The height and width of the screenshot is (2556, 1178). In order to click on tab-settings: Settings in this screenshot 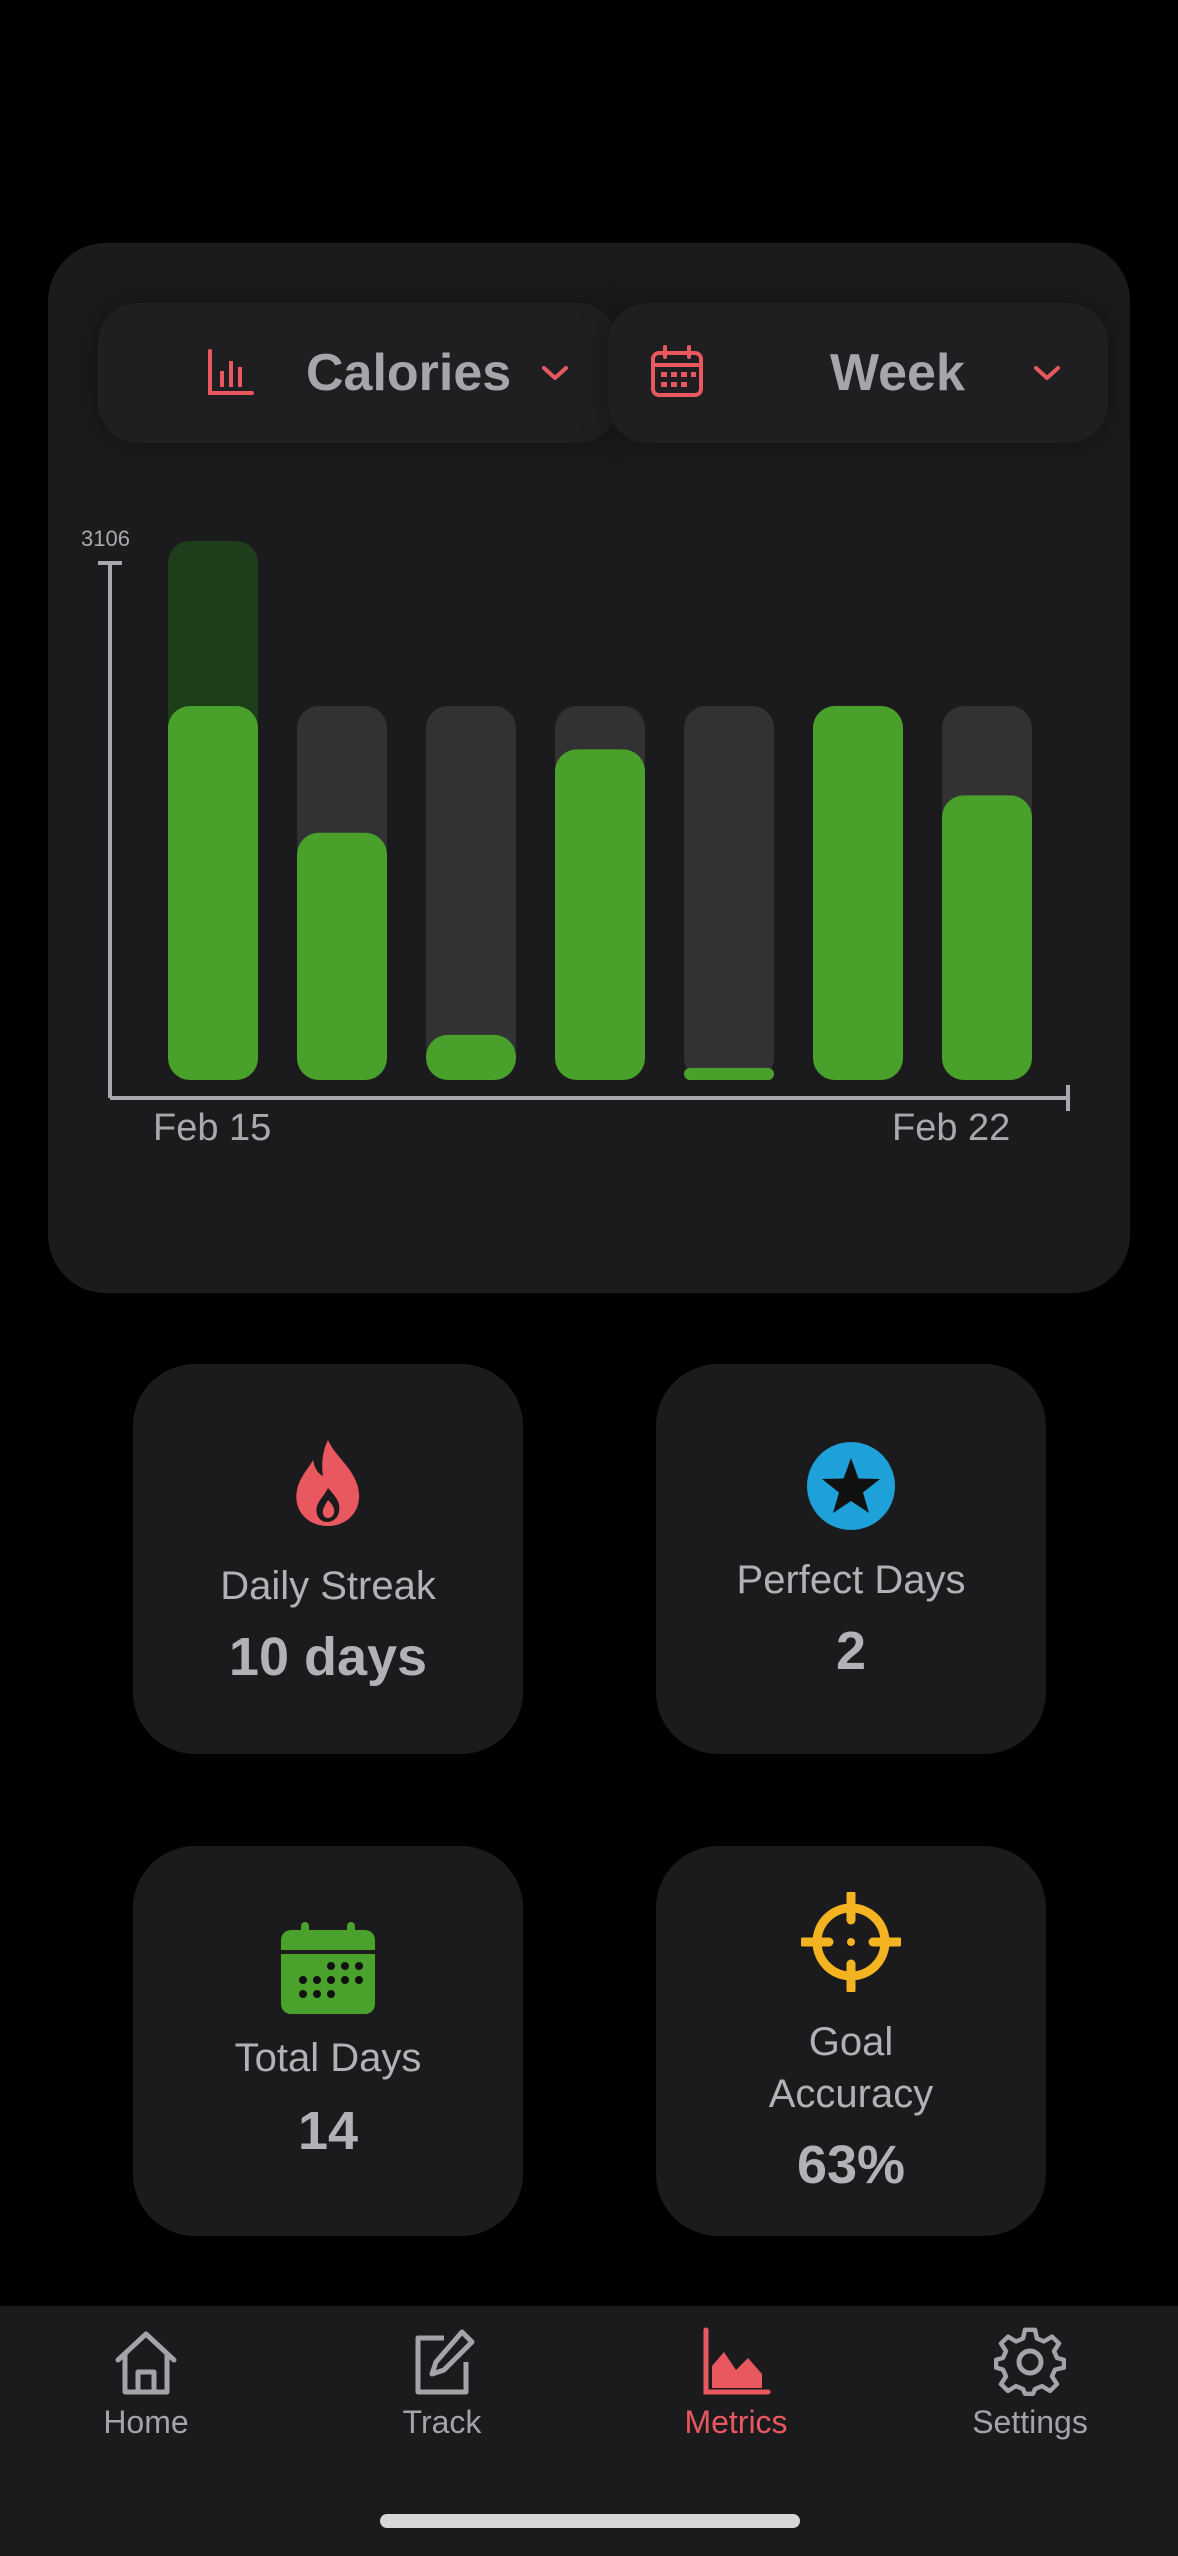, I will do `click(1030, 2383)`.